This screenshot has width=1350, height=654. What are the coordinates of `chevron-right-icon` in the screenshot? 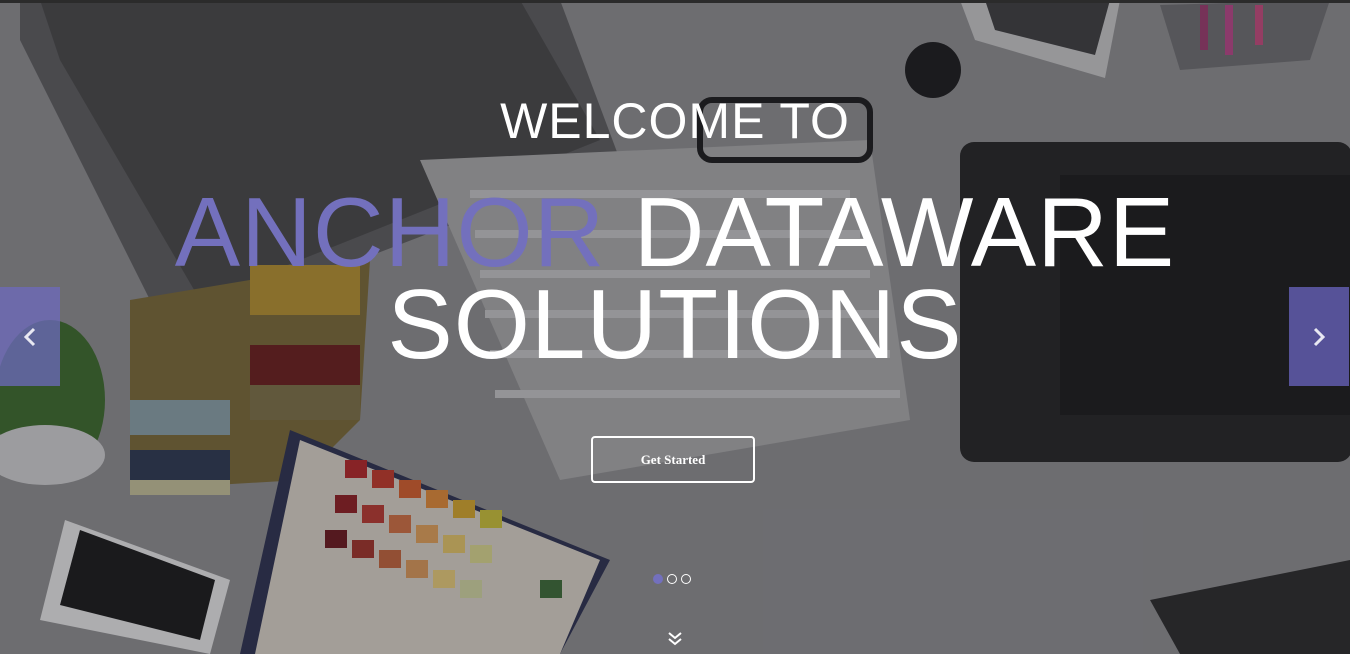 It's located at (1319, 336).